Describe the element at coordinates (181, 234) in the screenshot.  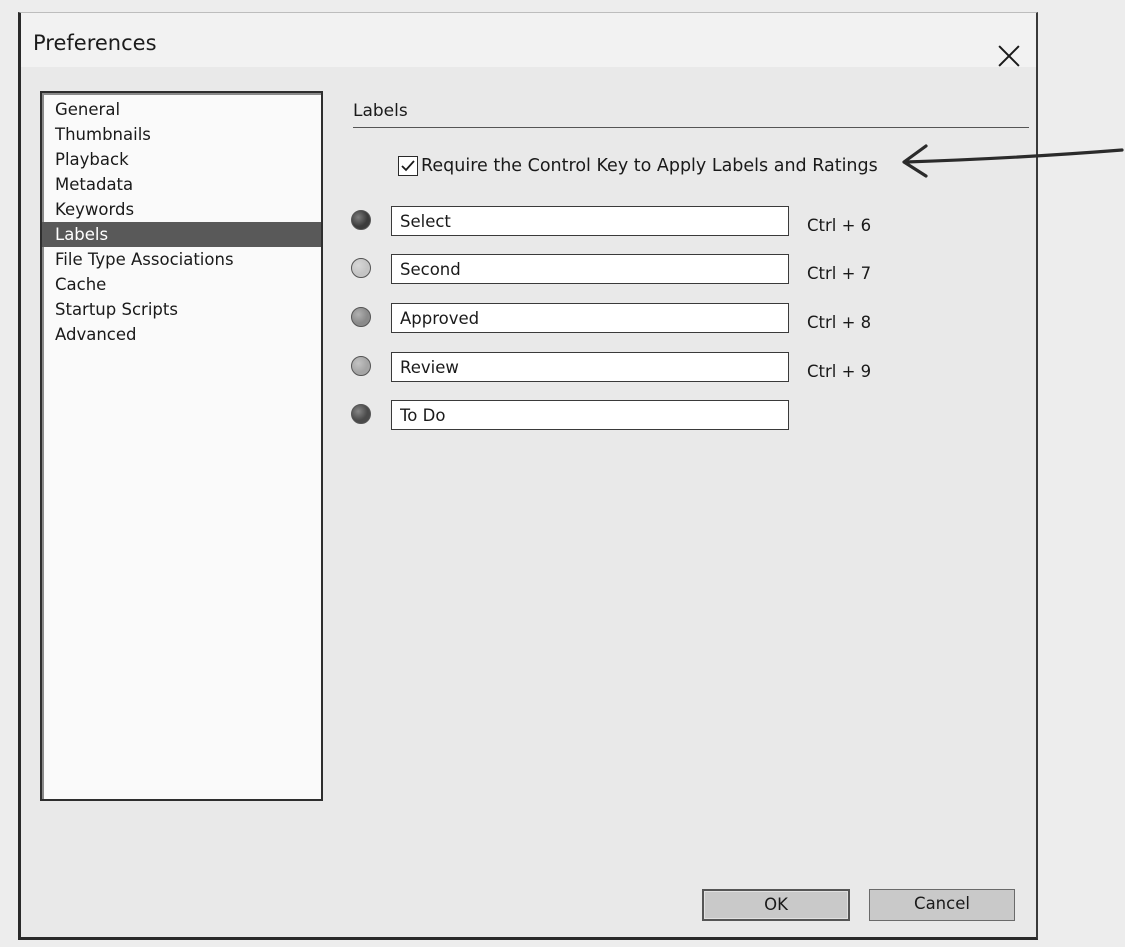
I see `sidebar-item-labels: Labels` at that location.